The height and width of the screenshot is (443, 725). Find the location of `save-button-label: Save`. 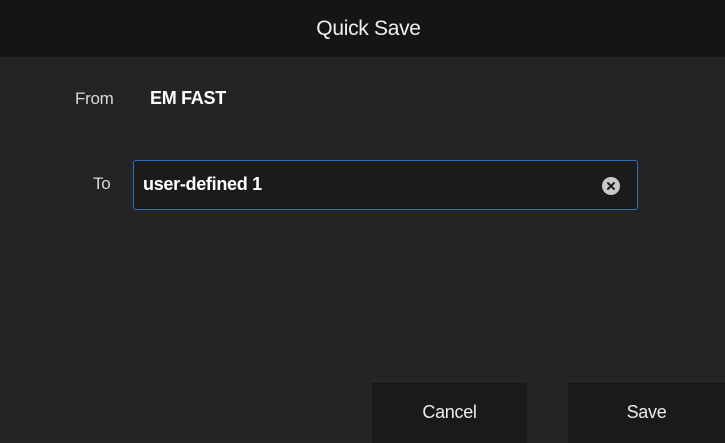

save-button-label: Save is located at coordinates (646, 412).